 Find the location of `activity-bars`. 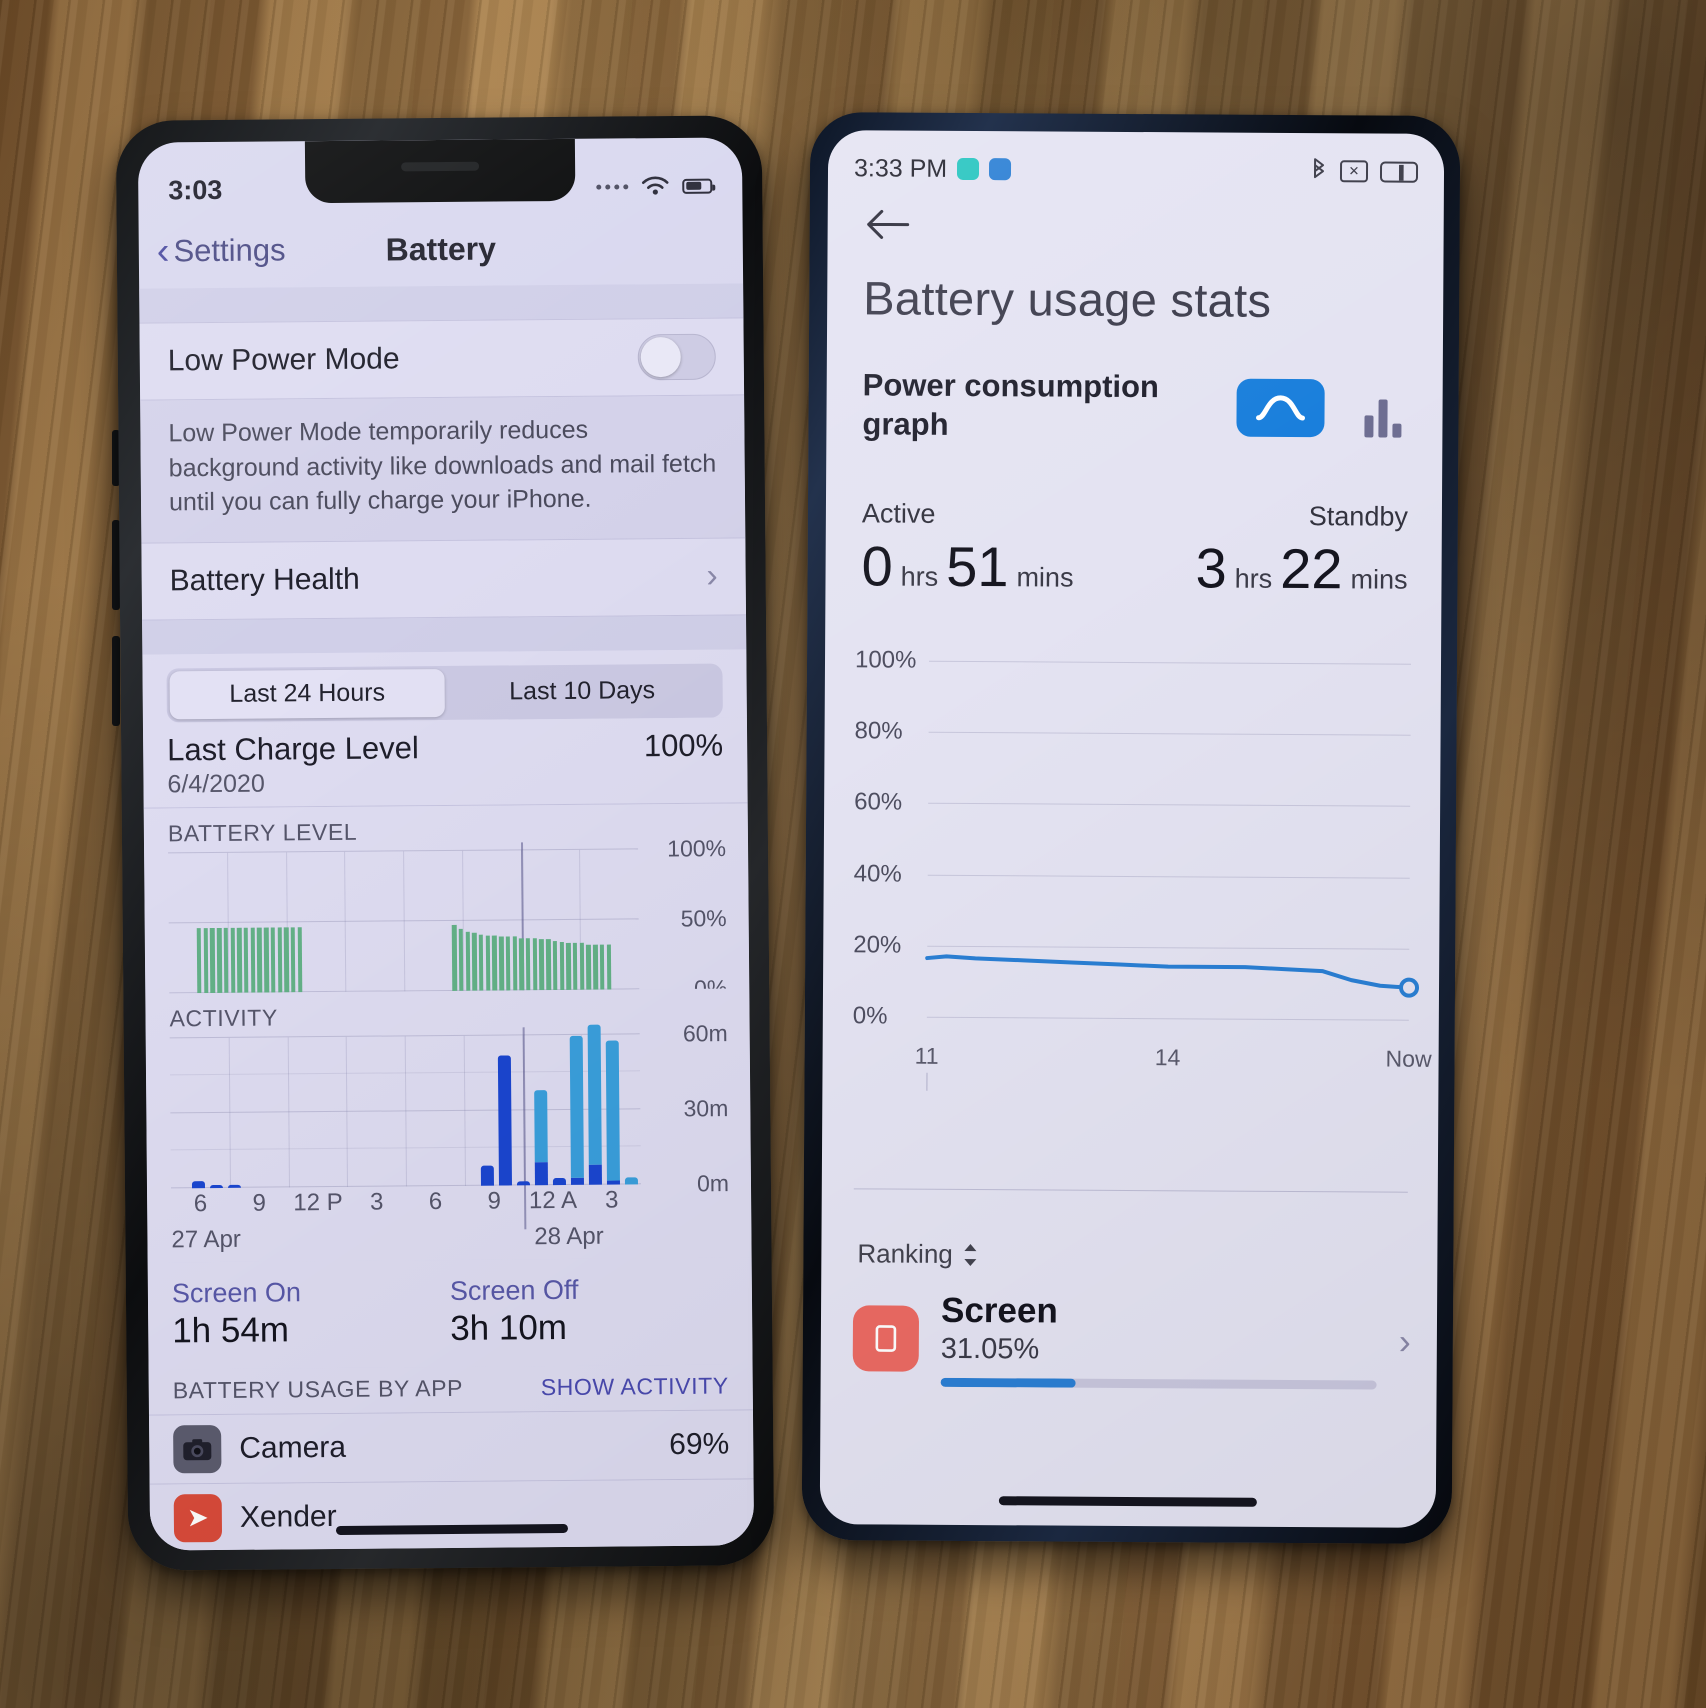

activity-bars is located at coordinates (405, 1106).